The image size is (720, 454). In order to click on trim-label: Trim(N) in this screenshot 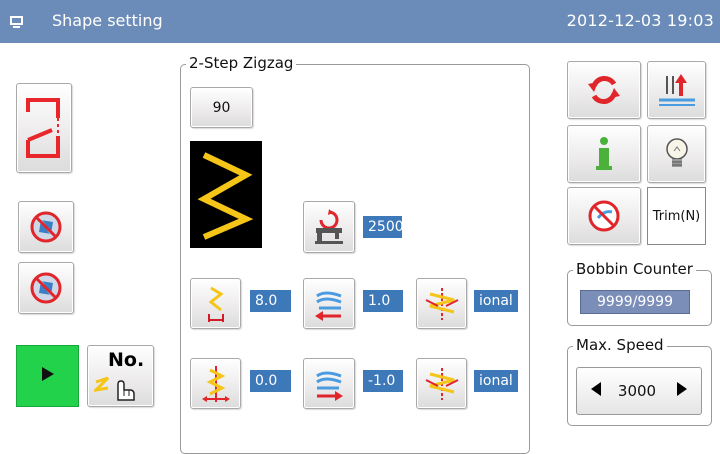, I will do `click(676, 216)`.